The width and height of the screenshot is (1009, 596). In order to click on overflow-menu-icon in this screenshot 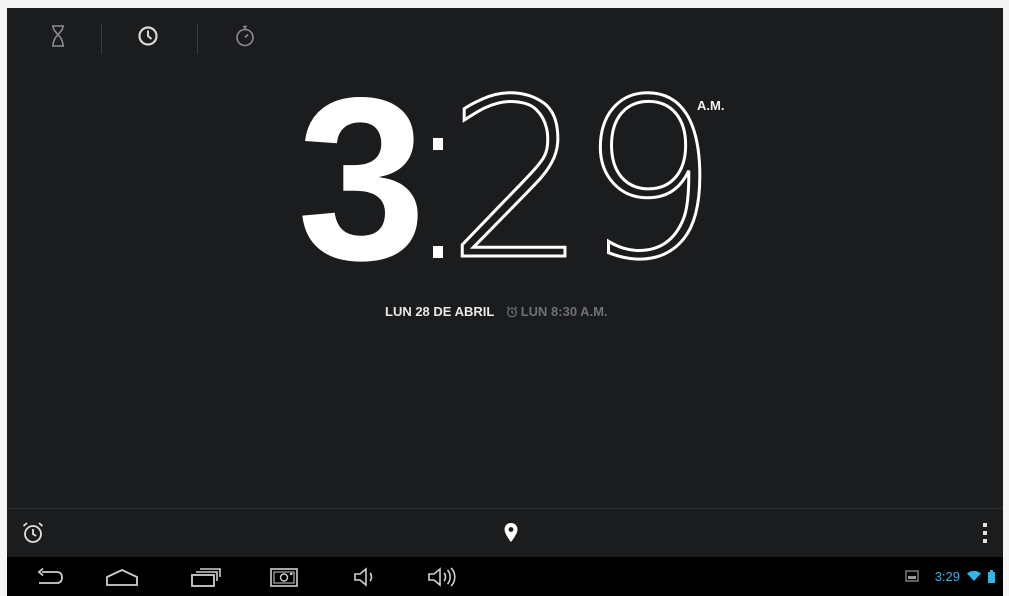, I will do `click(985, 533)`.